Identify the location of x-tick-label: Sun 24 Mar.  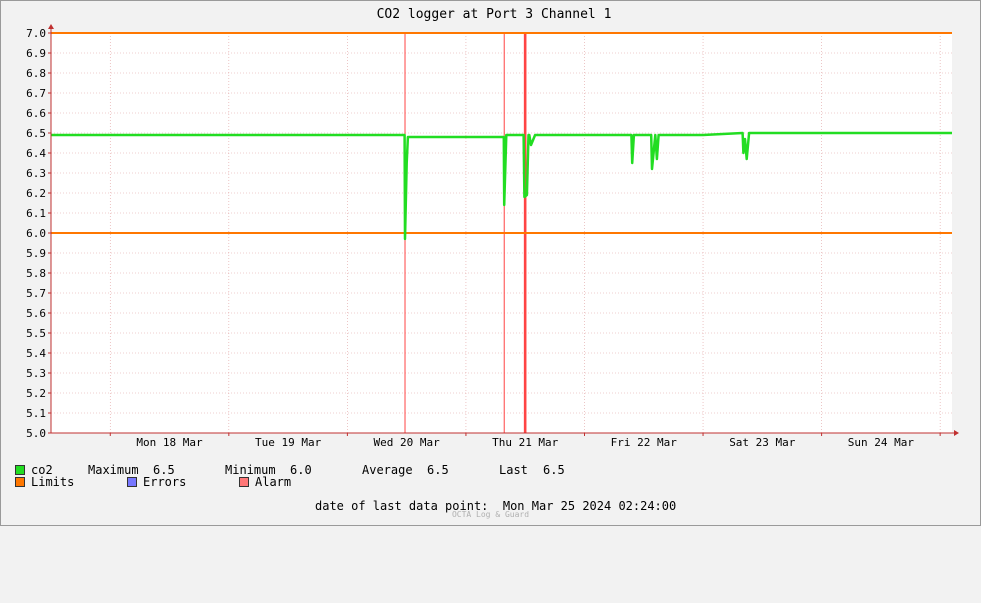
(881, 442).